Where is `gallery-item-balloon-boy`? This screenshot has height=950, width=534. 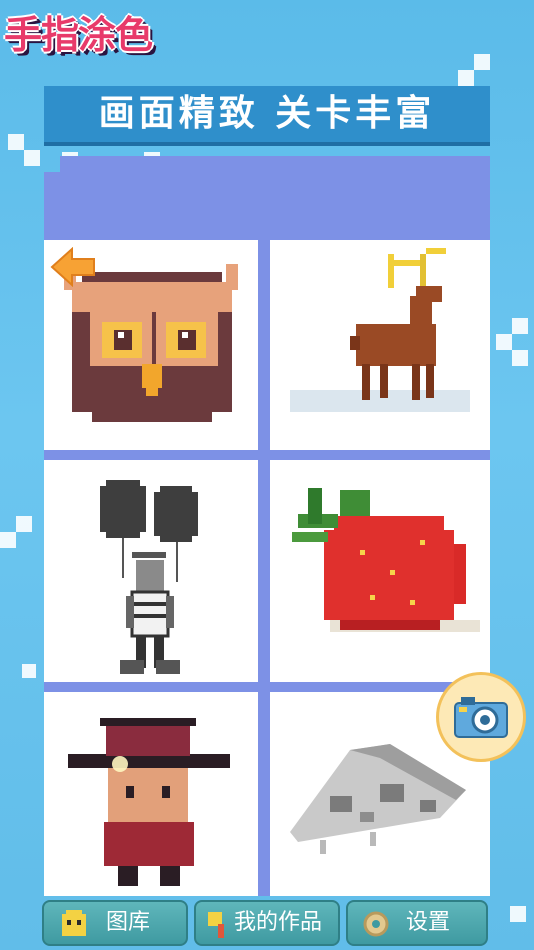
gallery-item-balloon-boy is located at coordinates (151, 571).